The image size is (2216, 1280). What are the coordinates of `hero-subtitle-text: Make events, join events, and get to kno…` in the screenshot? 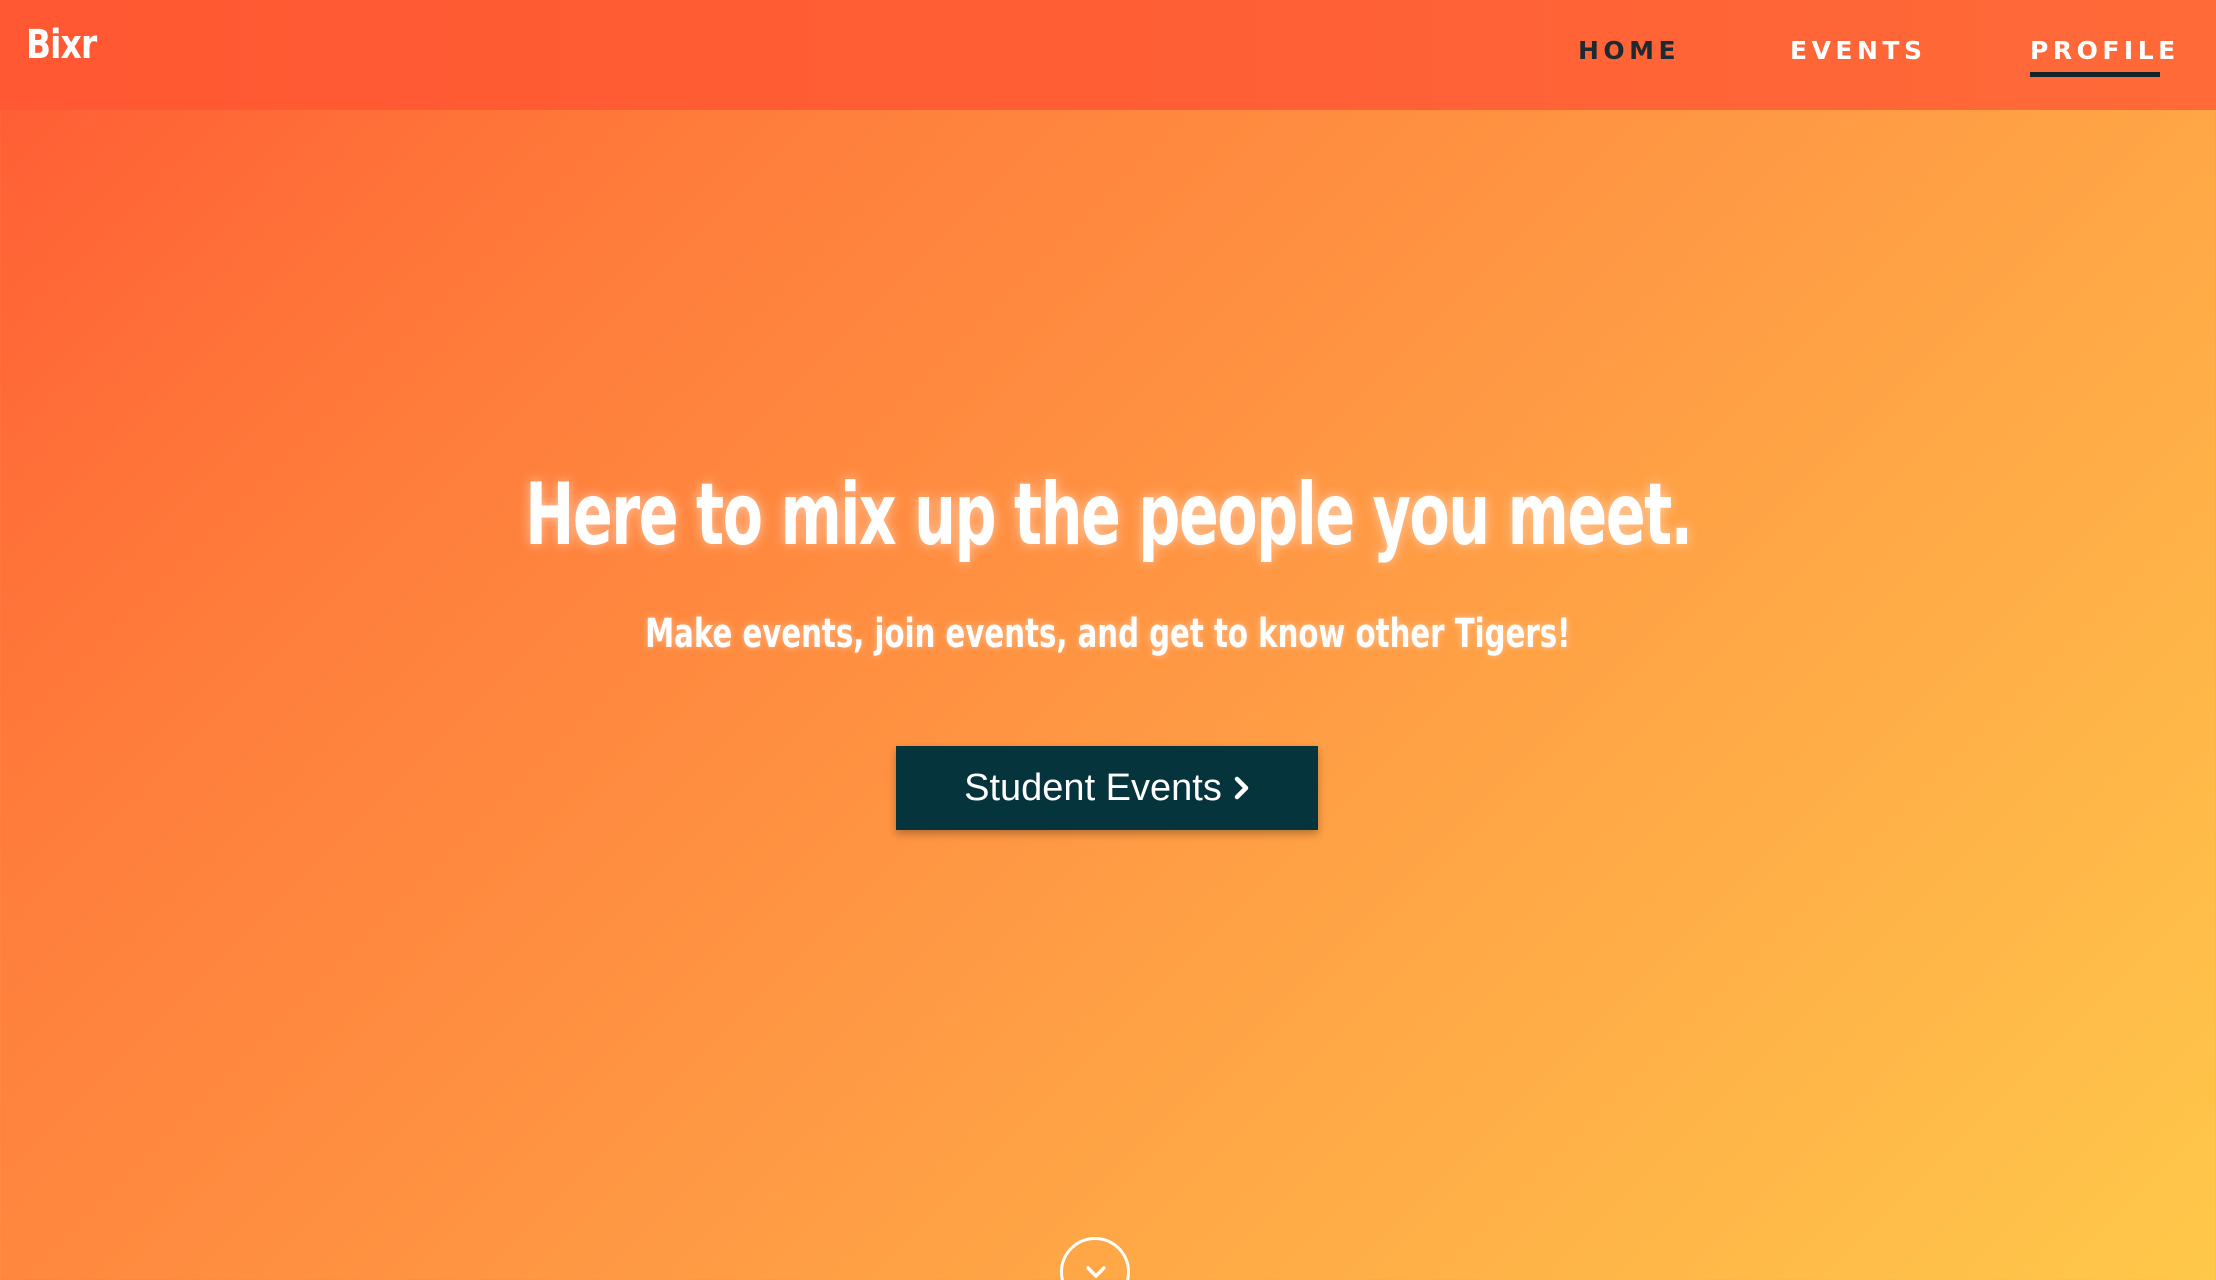 It's located at (1108, 634).